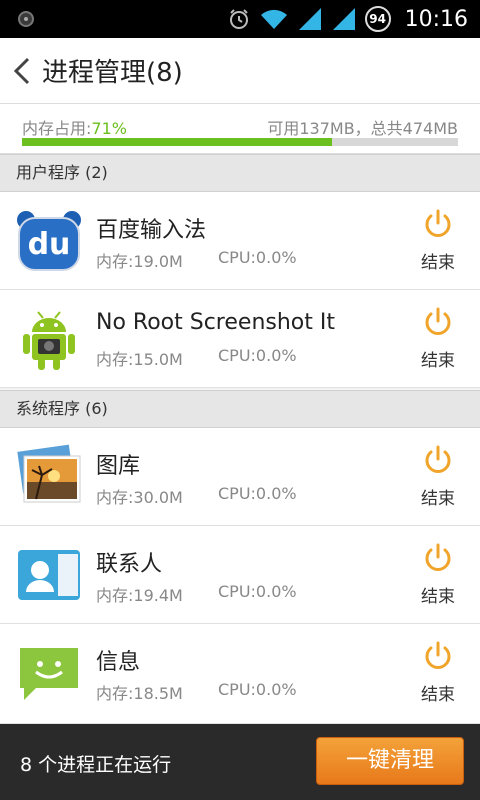 Image resolution: width=480 pixels, height=800 pixels. Describe the element at coordinates (215, 322) in the screenshot. I see `app-name: No Root Screenshot It` at that location.